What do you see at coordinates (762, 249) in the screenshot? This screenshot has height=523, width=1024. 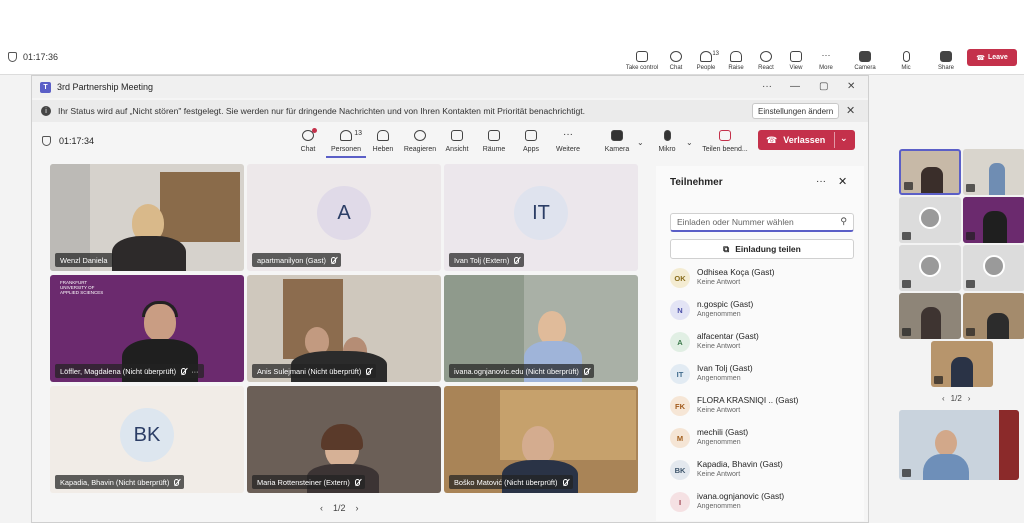 I see `share-invite-button: ⧉ Einladung teilen` at bounding box center [762, 249].